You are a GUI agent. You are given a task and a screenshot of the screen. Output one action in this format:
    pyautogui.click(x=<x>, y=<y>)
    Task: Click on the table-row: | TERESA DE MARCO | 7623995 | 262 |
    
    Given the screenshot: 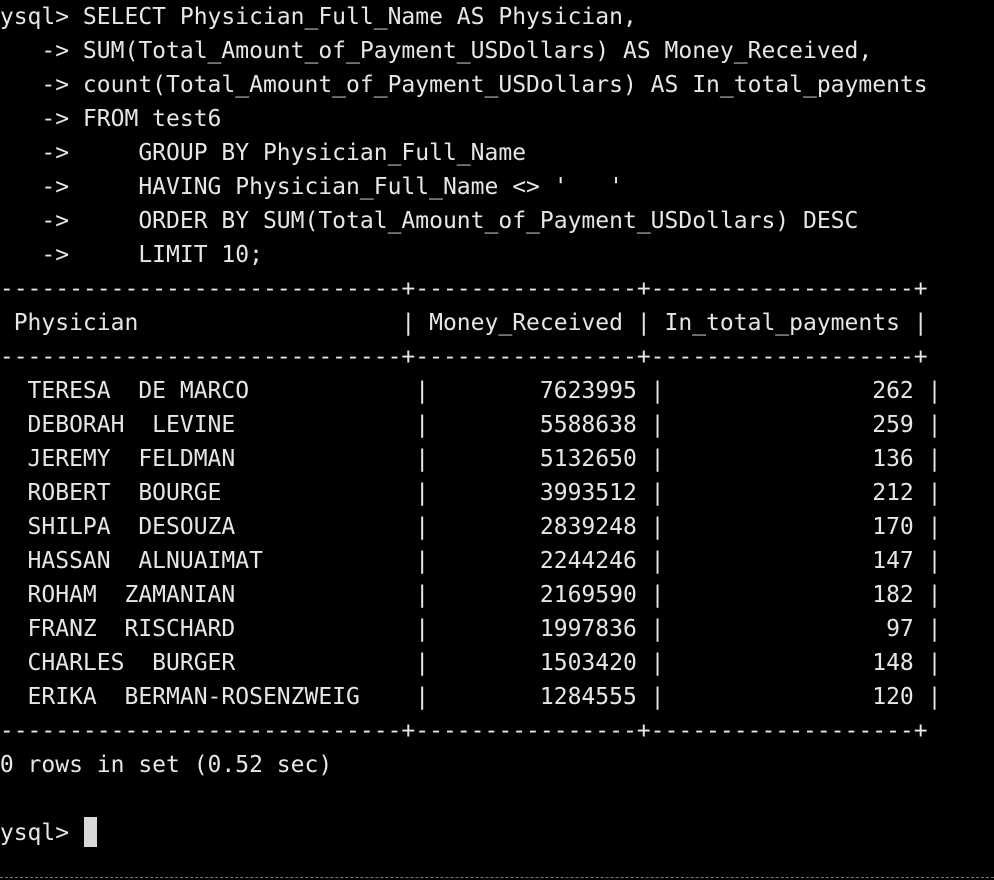 What is the action you would take?
    pyautogui.click(x=471, y=391)
    